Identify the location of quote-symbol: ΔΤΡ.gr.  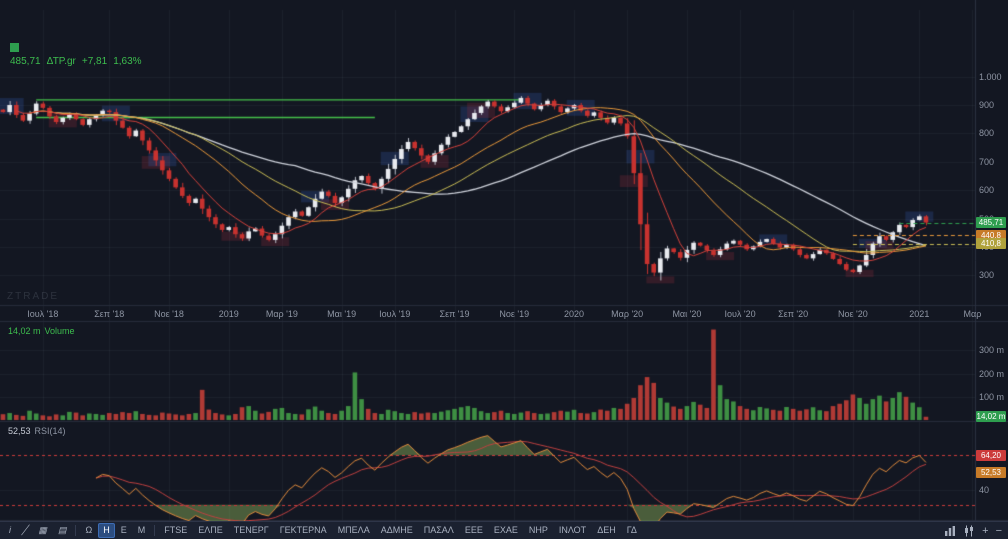
(61, 61).